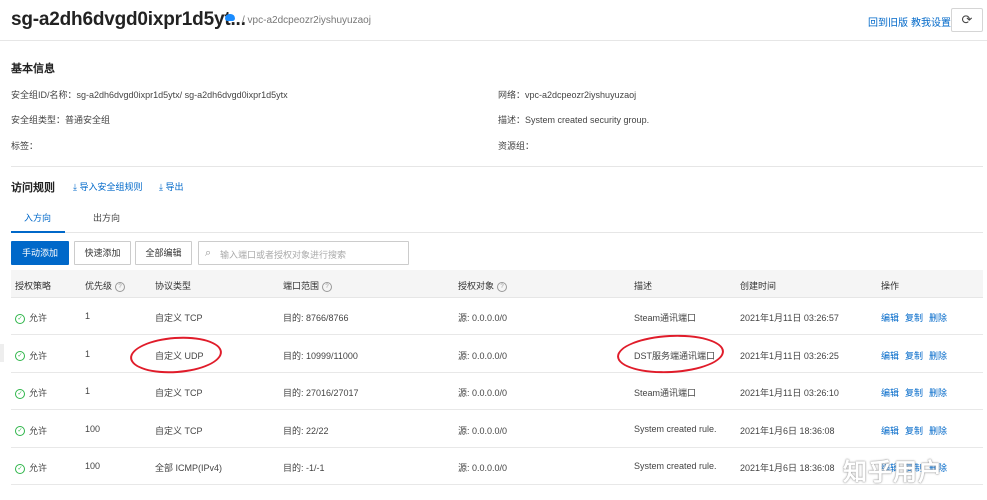 This screenshot has height=500, width=987. Describe the element at coordinates (888, 21) in the screenshot. I see `back-to-old-version-link: 回到旧版` at that location.